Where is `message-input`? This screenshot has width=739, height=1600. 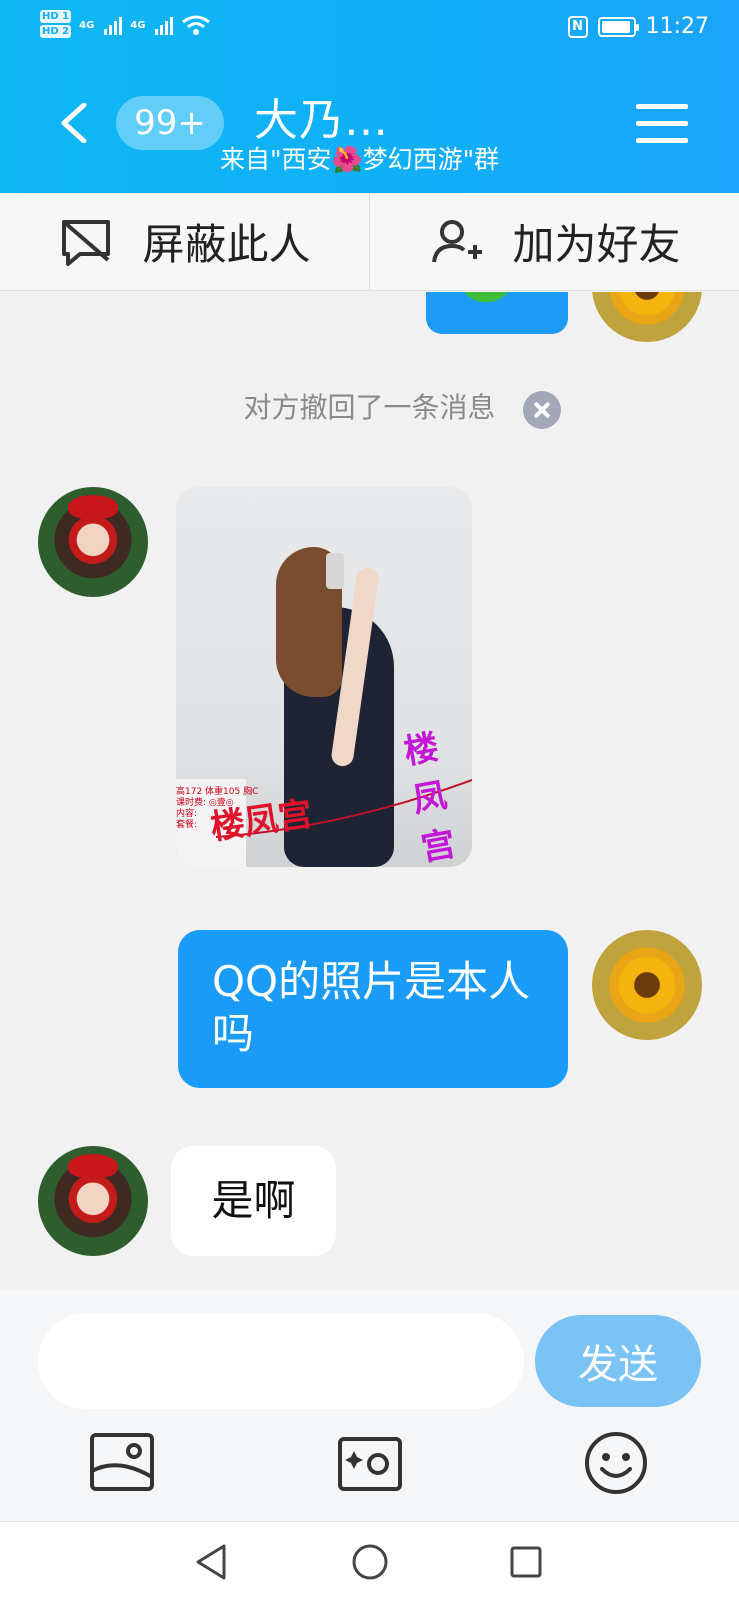 message-input is located at coordinates (281, 1361).